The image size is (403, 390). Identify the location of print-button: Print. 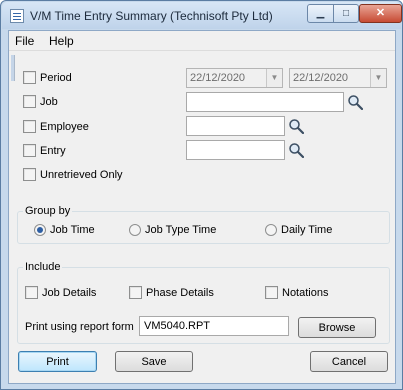
(57, 361).